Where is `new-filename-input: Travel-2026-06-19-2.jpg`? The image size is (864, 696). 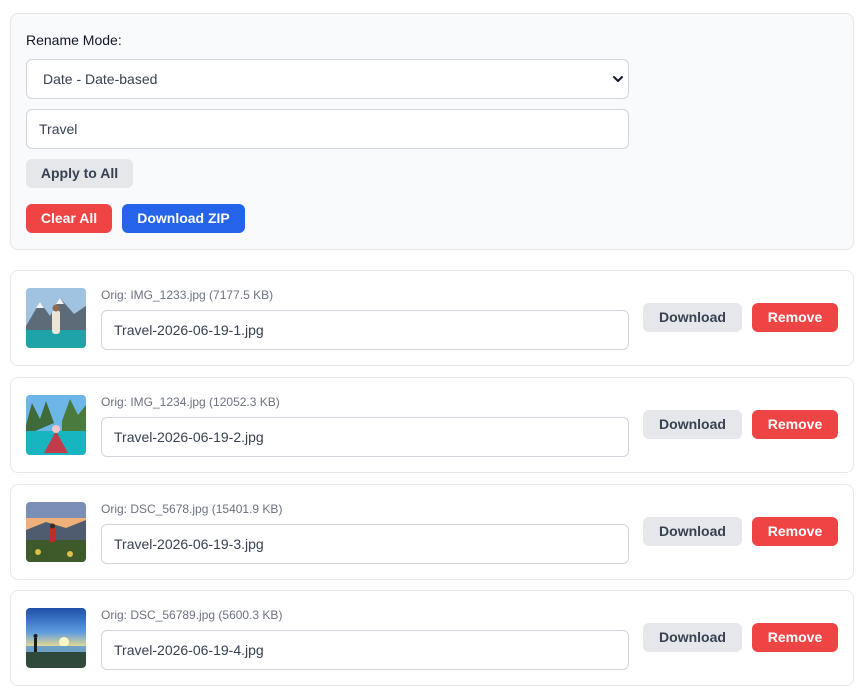
new-filename-input: Travel-2026-06-19-2.jpg is located at coordinates (365, 437).